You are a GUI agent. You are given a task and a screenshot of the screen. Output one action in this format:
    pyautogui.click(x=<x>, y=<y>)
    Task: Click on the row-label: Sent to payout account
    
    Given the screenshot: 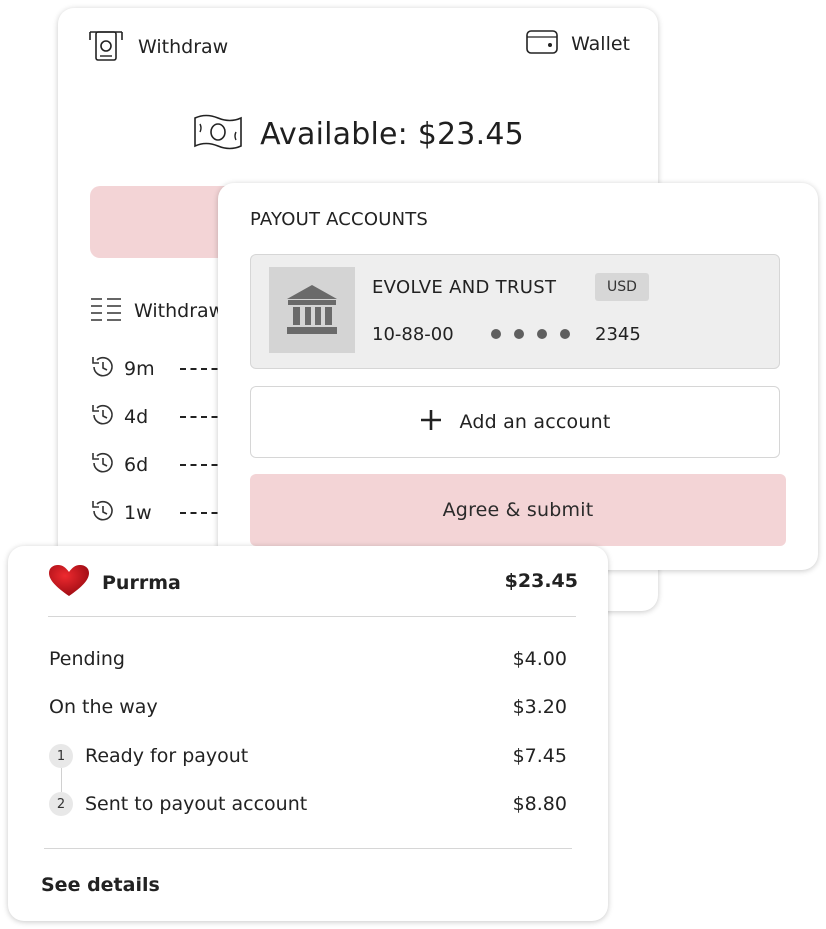 What is the action you would take?
    pyautogui.click(x=196, y=804)
    